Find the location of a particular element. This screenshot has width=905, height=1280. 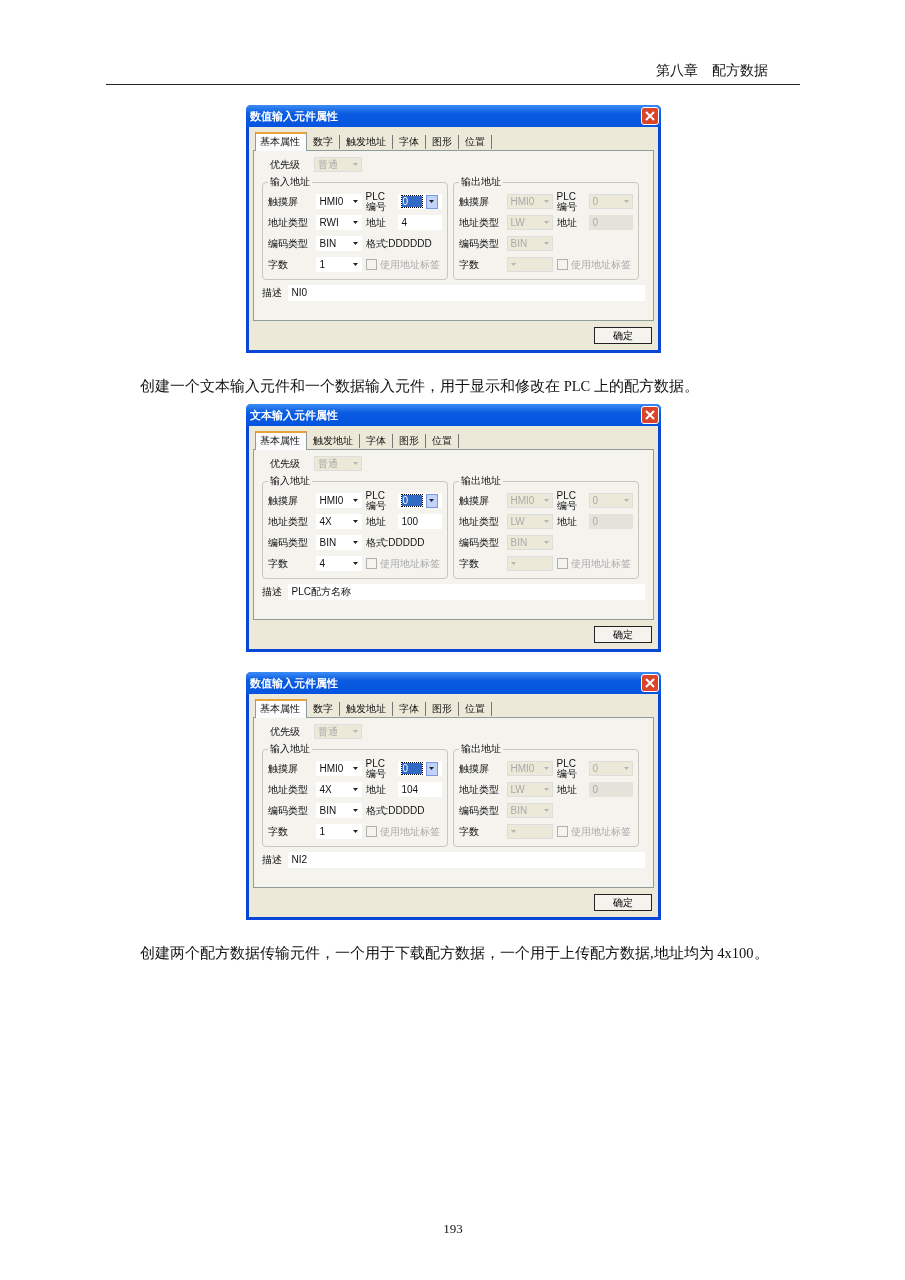

description-field: NI0 is located at coordinates (466, 293).